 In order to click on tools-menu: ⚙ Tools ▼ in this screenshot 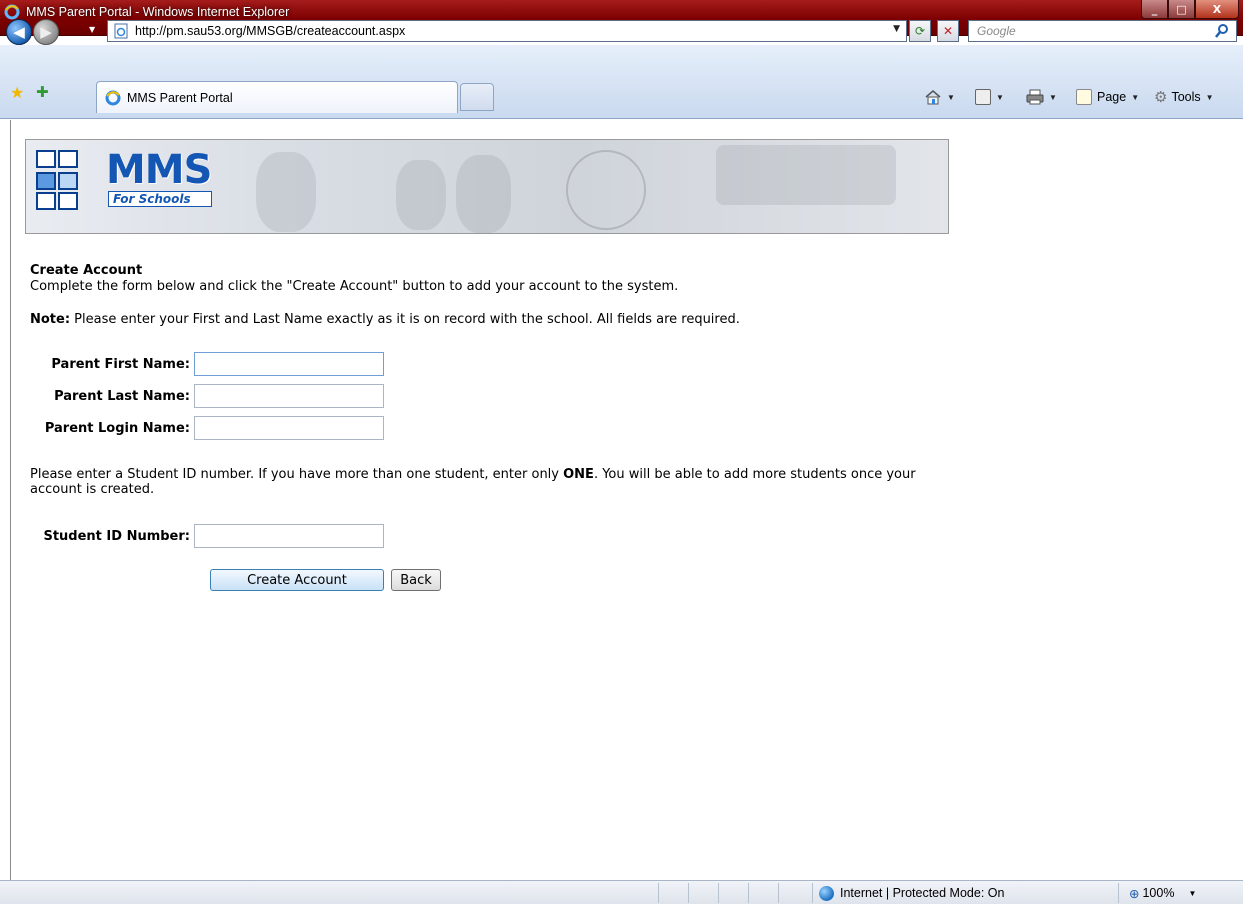, I will do `click(1184, 97)`.